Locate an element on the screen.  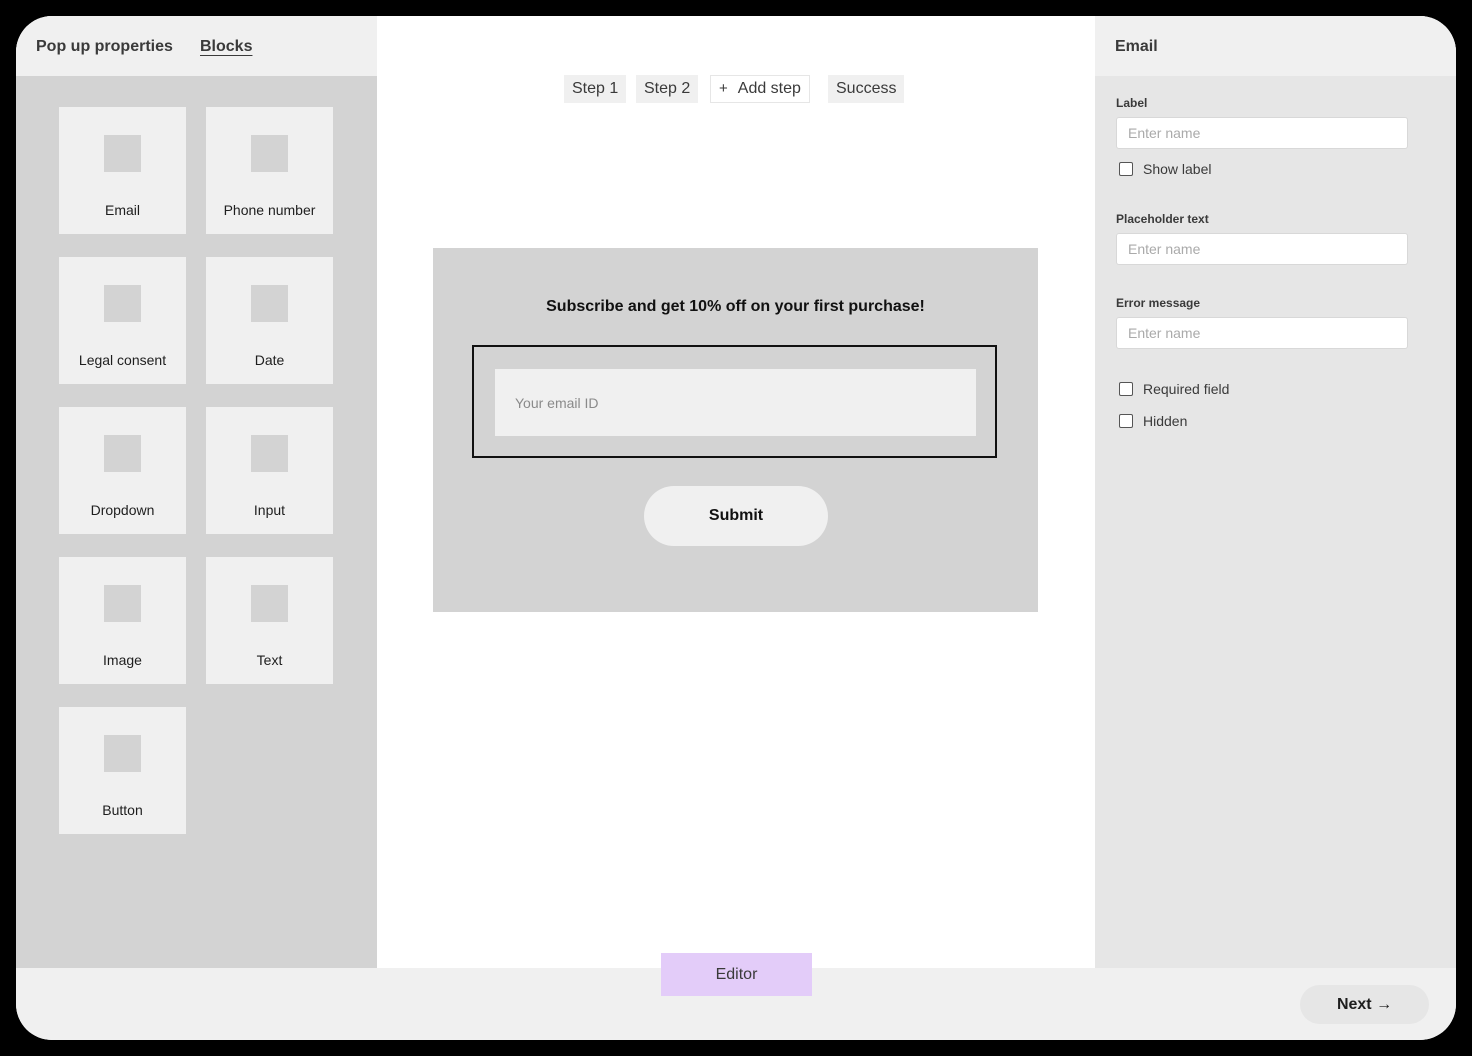
block-label: Text is located at coordinates (269, 660).